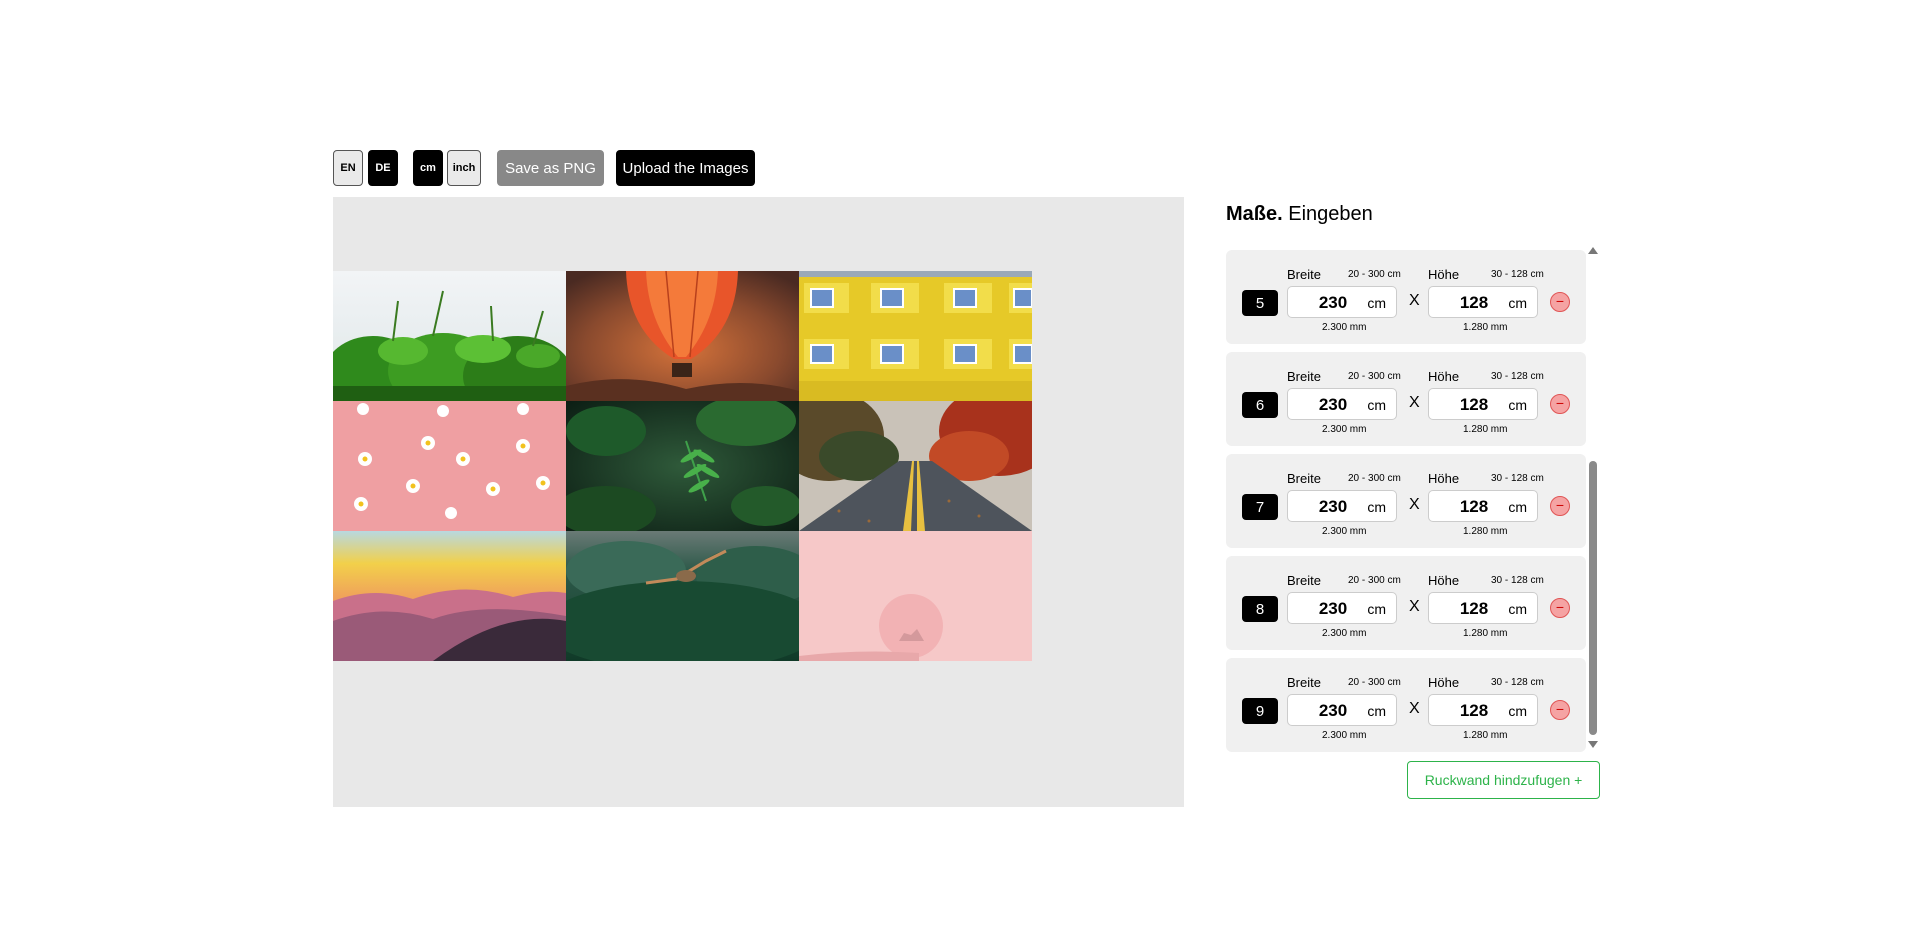 The height and width of the screenshot is (945, 1920). I want to click on wall-number-badge: 6, so click(1260, 405).